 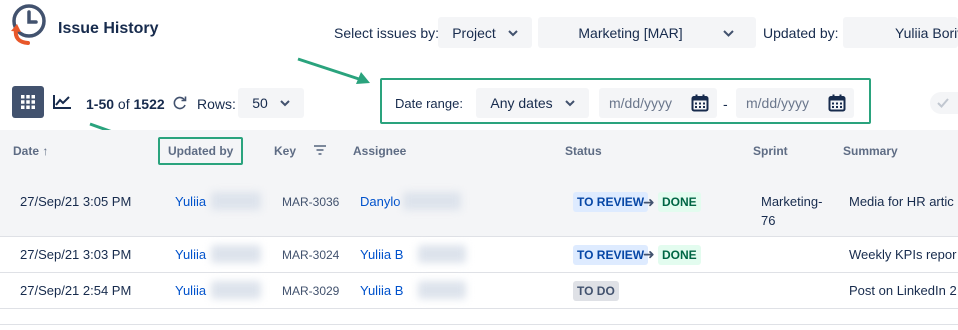 What do you see at coordinates (770, 151) in the screenshot?
I see `column-header-sprint: Sprint` at bounding box center [770, 151].